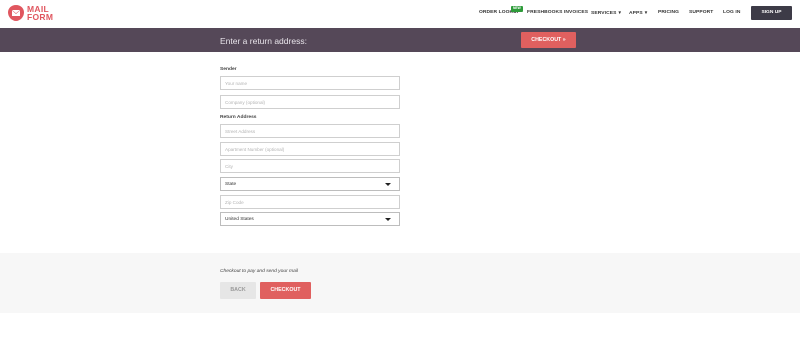  I want to click on zip-code-field, so click(310, 202).